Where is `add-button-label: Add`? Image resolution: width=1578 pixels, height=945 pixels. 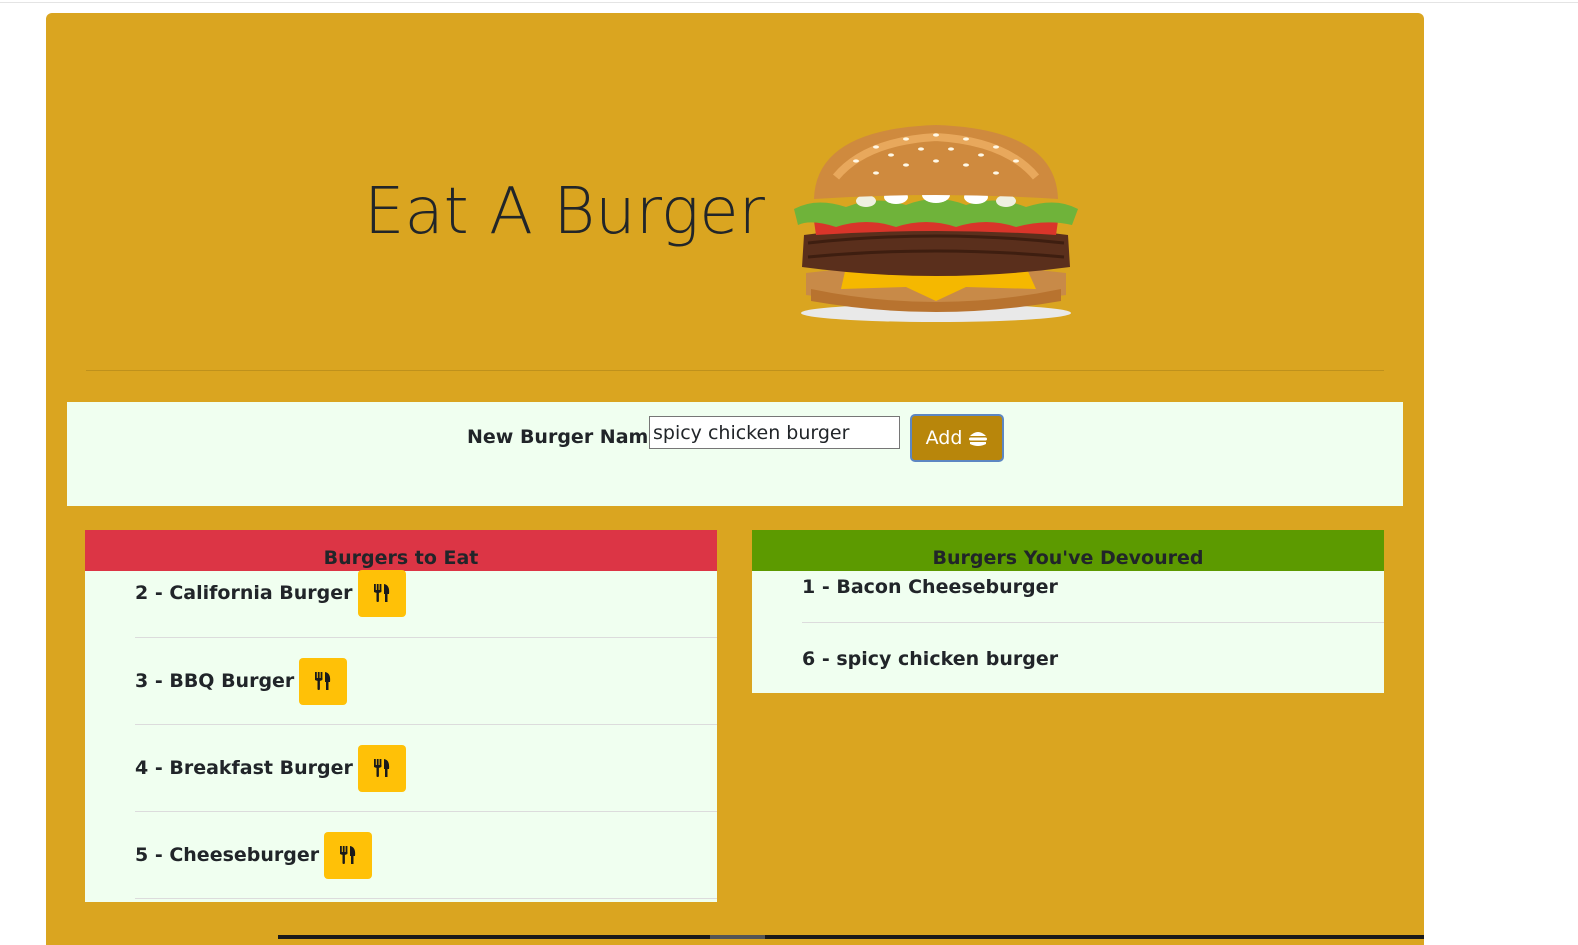
add-button-label: Add is located at coordinates (944, 438).